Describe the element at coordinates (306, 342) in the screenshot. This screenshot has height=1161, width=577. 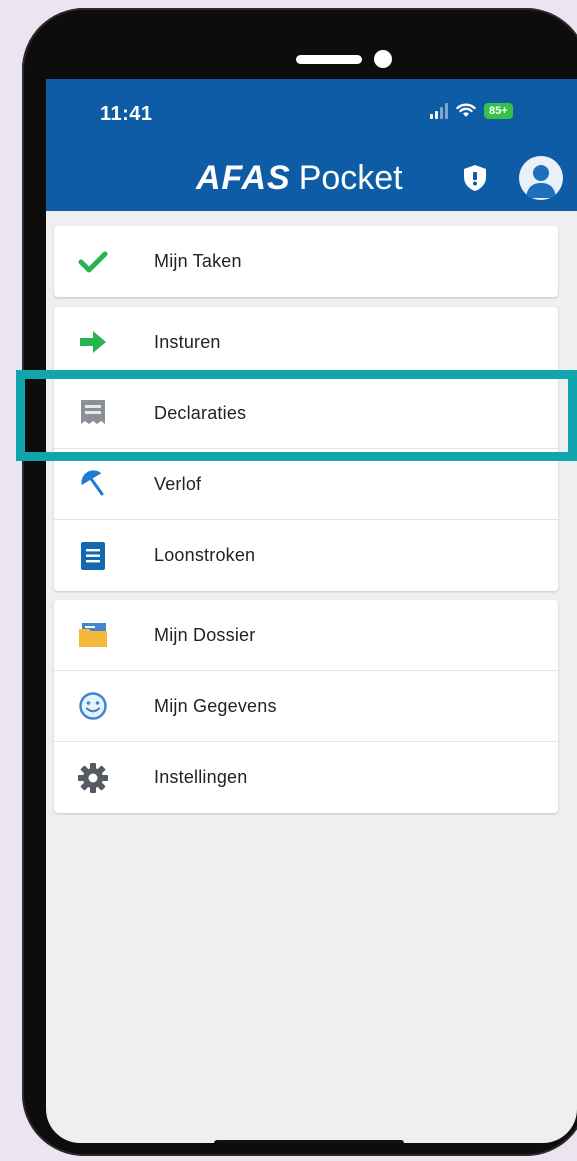
I see `menu-item-insturen: Insturen` at that location.